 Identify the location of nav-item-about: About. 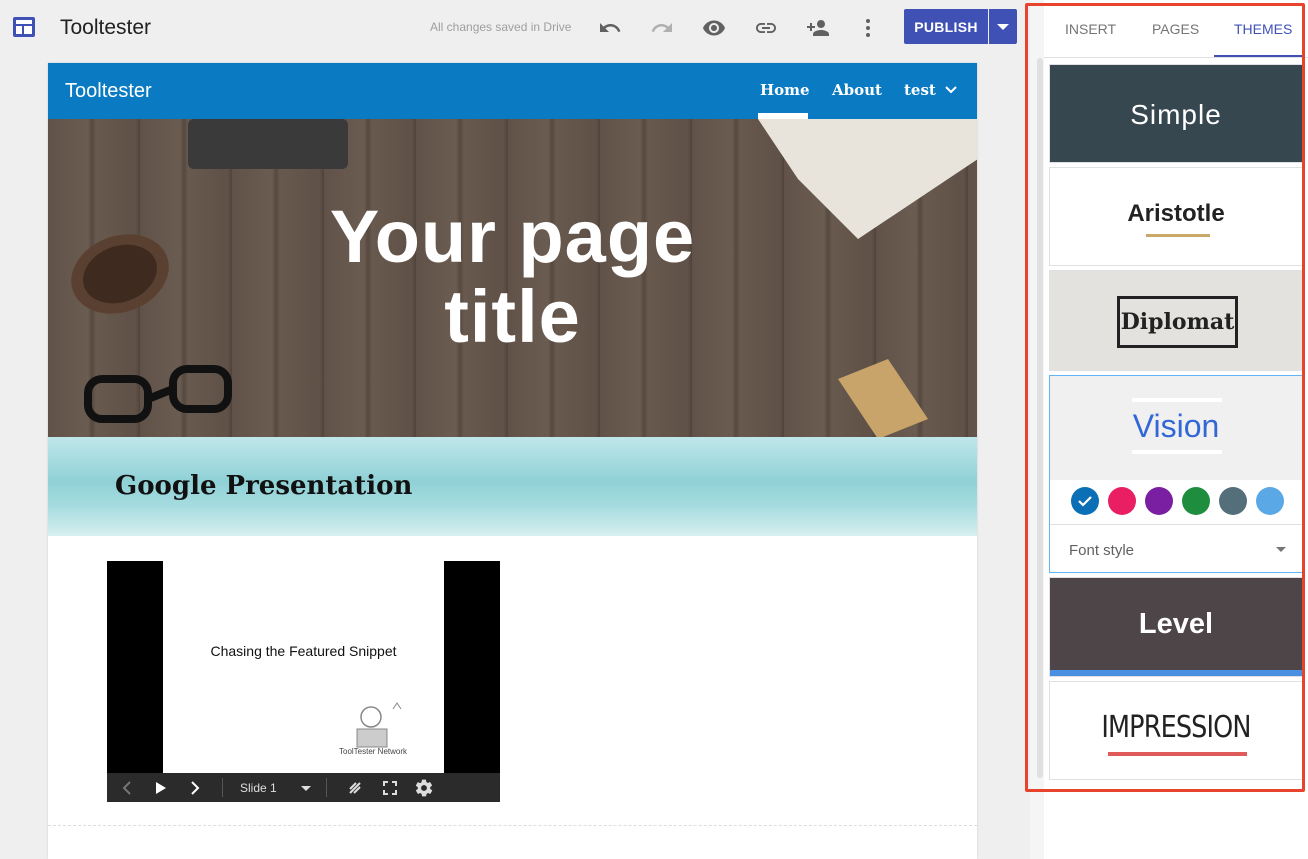
(857, 90).